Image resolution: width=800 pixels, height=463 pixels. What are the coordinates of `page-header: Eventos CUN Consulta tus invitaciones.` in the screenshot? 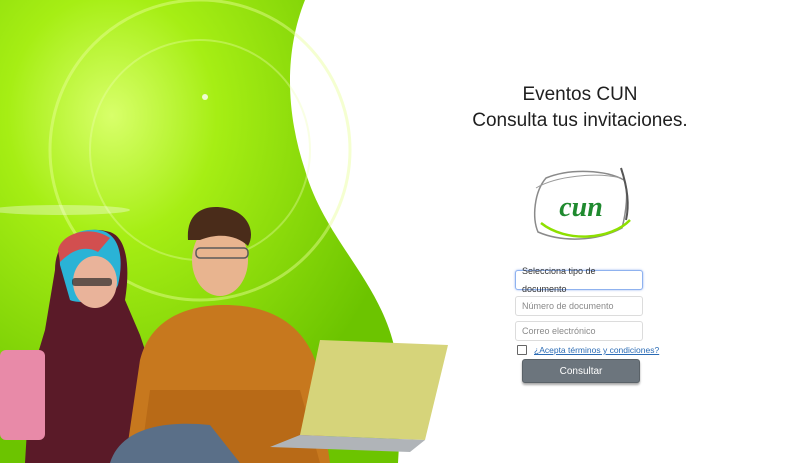 It's located at (580, 108).